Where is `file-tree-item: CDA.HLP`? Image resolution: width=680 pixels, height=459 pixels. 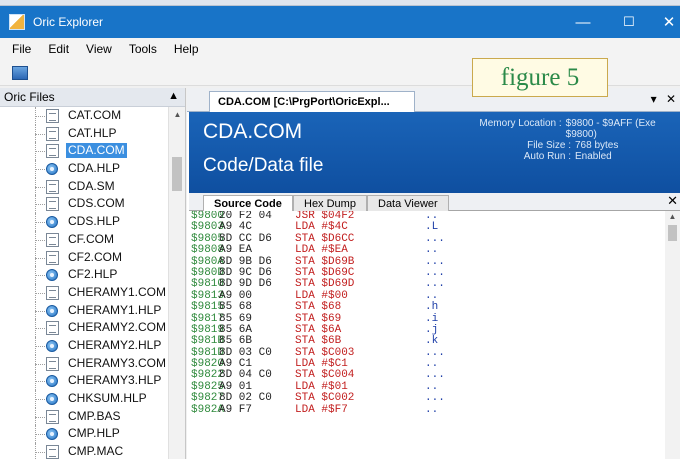
file-tree-item: CDA.HLP is located at coordinates (84, 169).